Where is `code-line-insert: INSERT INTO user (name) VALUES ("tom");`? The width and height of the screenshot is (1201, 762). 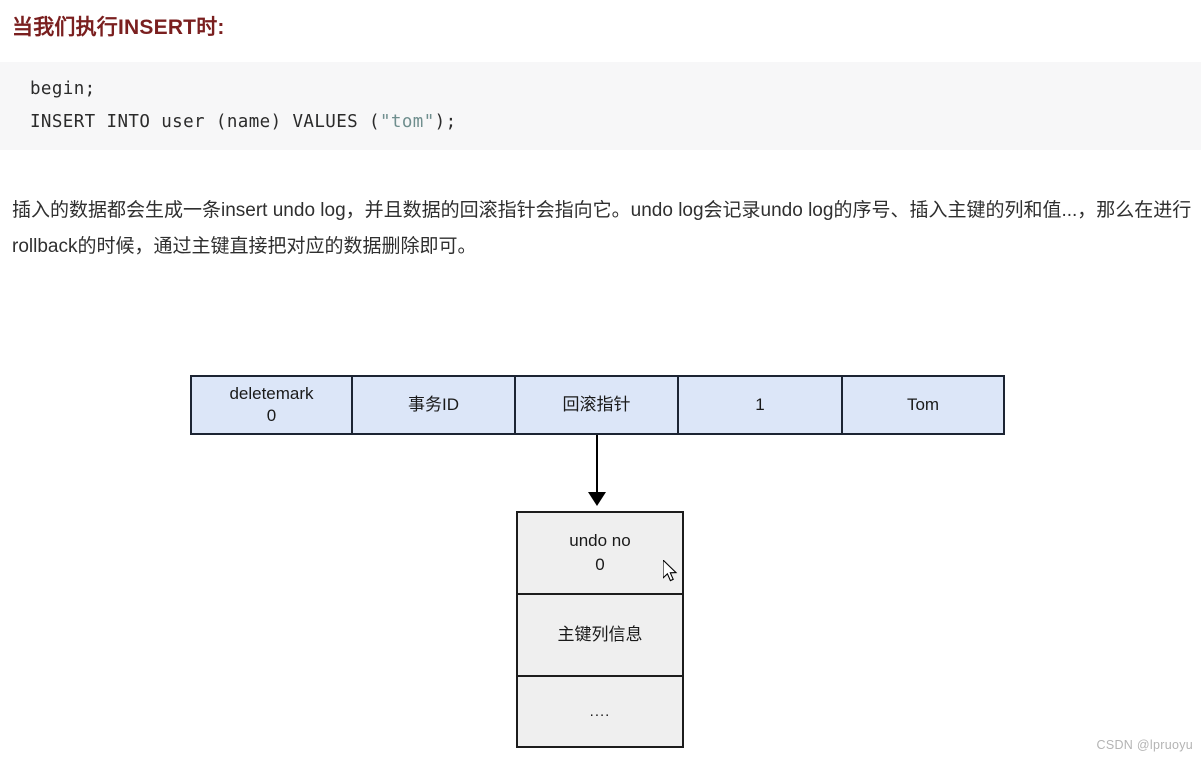
code-line-insert: INSERT INTO user (name) VALUES ("tom"); is located at coordinates (243, 122).